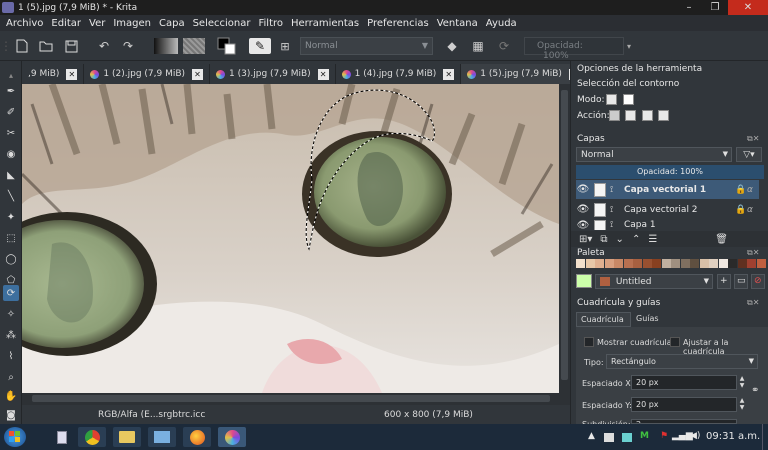 The width and height of the screenshot is (768, 450). I want to click on layer-row: 👁 ⟟ Capa vectorial 2 🔒 α, so click(667, 209).